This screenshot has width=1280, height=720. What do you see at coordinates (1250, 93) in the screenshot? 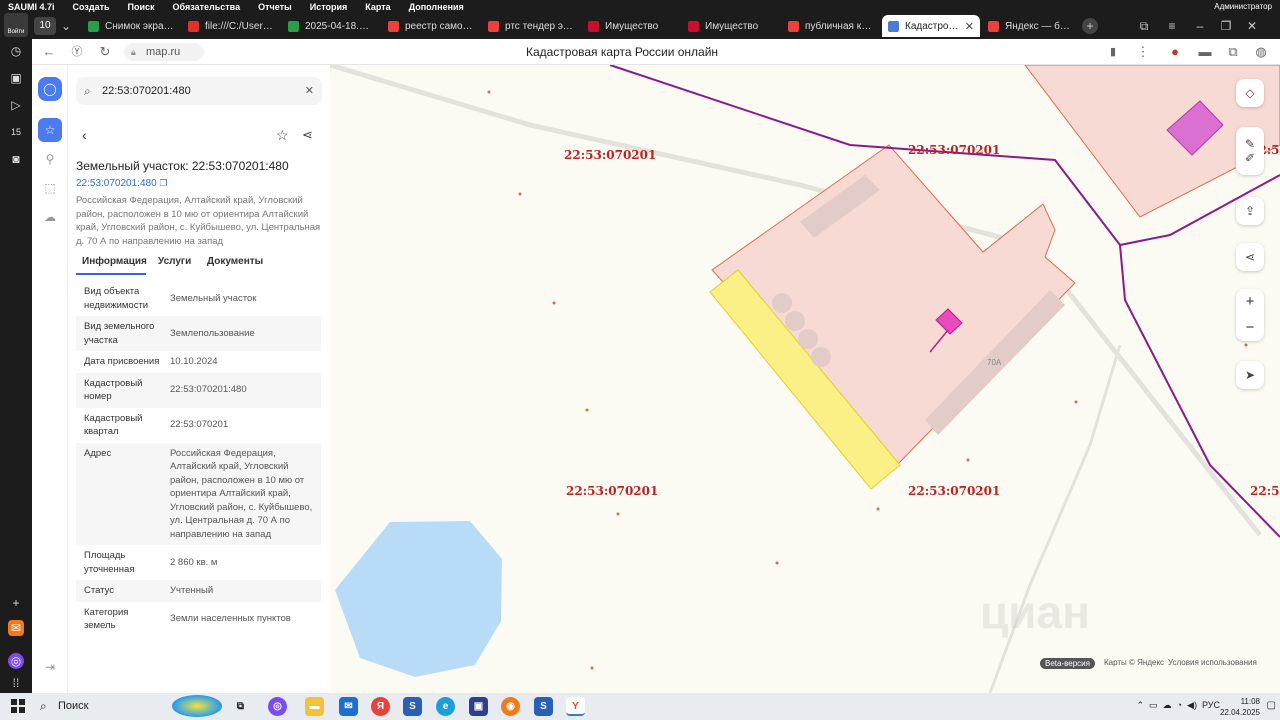
I see `layers-icon: ◇` at bounding box center [1250, 93].